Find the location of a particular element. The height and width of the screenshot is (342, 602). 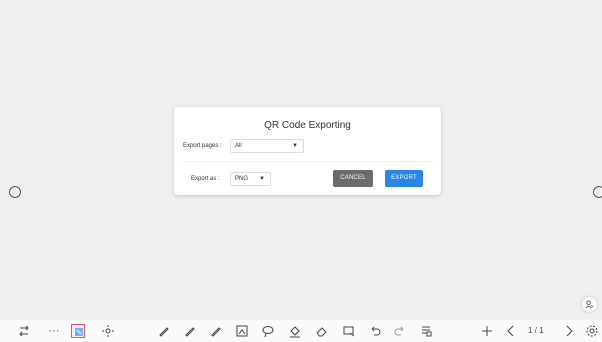

export-pages-value: All is located at coordinates (238, 146).